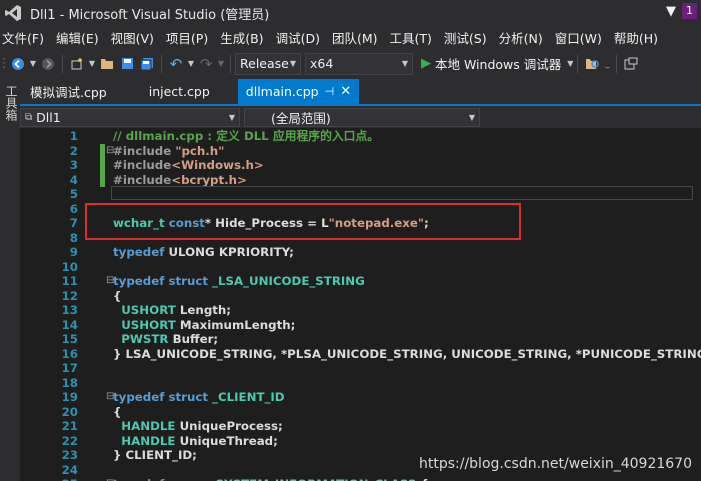 Image resolution: width=701 pixels, height=481 pixels. What do you see at coordinates (298, 91) in the screenshot?
I see `tab-dllmain-cpp: dllmain.cpp ⊣ ✕` at bounding box center [298, 91].